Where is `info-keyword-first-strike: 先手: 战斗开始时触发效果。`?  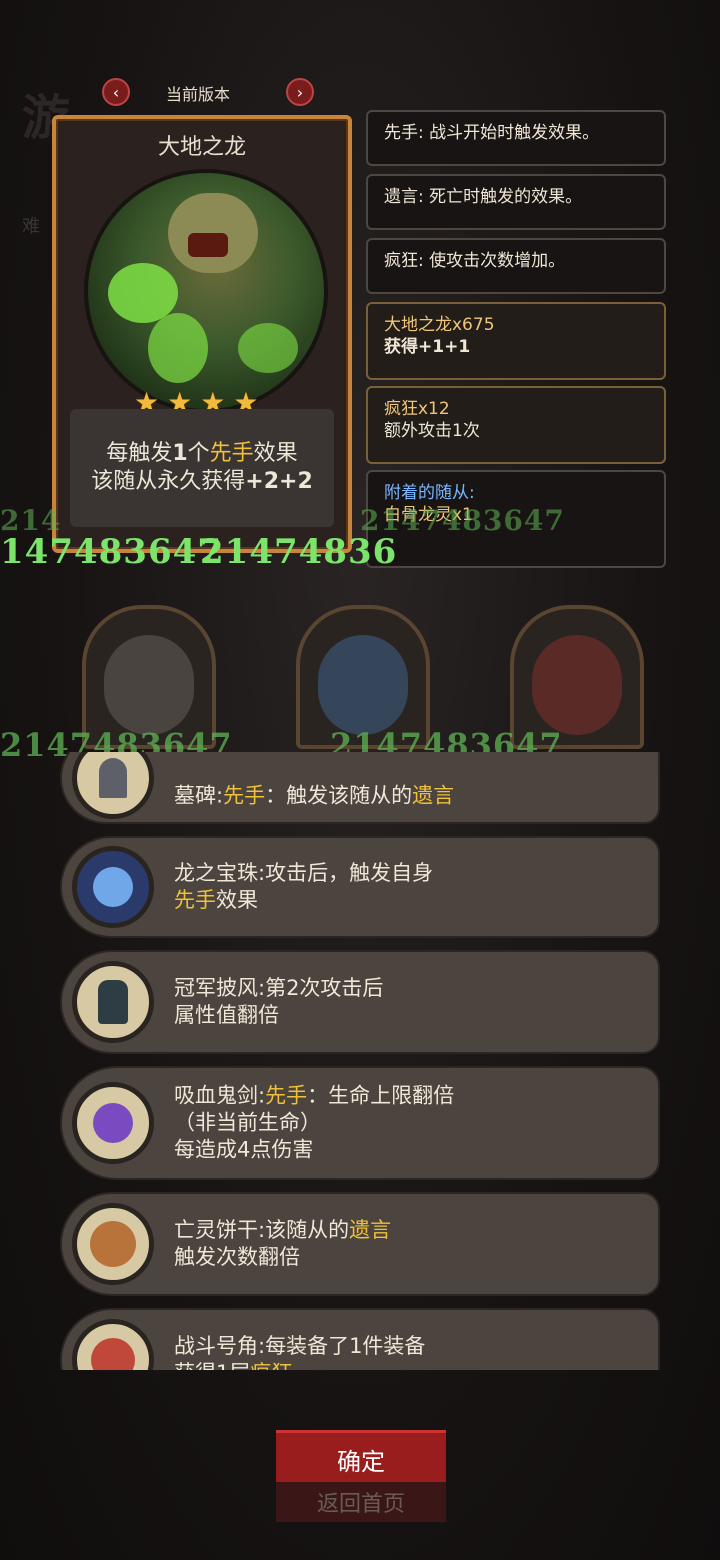 info-keyword-first-strike: 先手: 战斗开始时触发效果。 is located at coordinates (516, 138).